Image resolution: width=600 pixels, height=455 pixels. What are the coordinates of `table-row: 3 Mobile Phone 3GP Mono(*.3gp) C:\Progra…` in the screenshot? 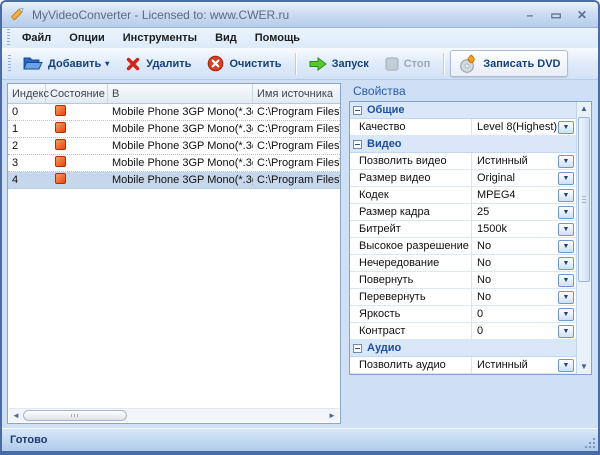 It's located at (174, 163).